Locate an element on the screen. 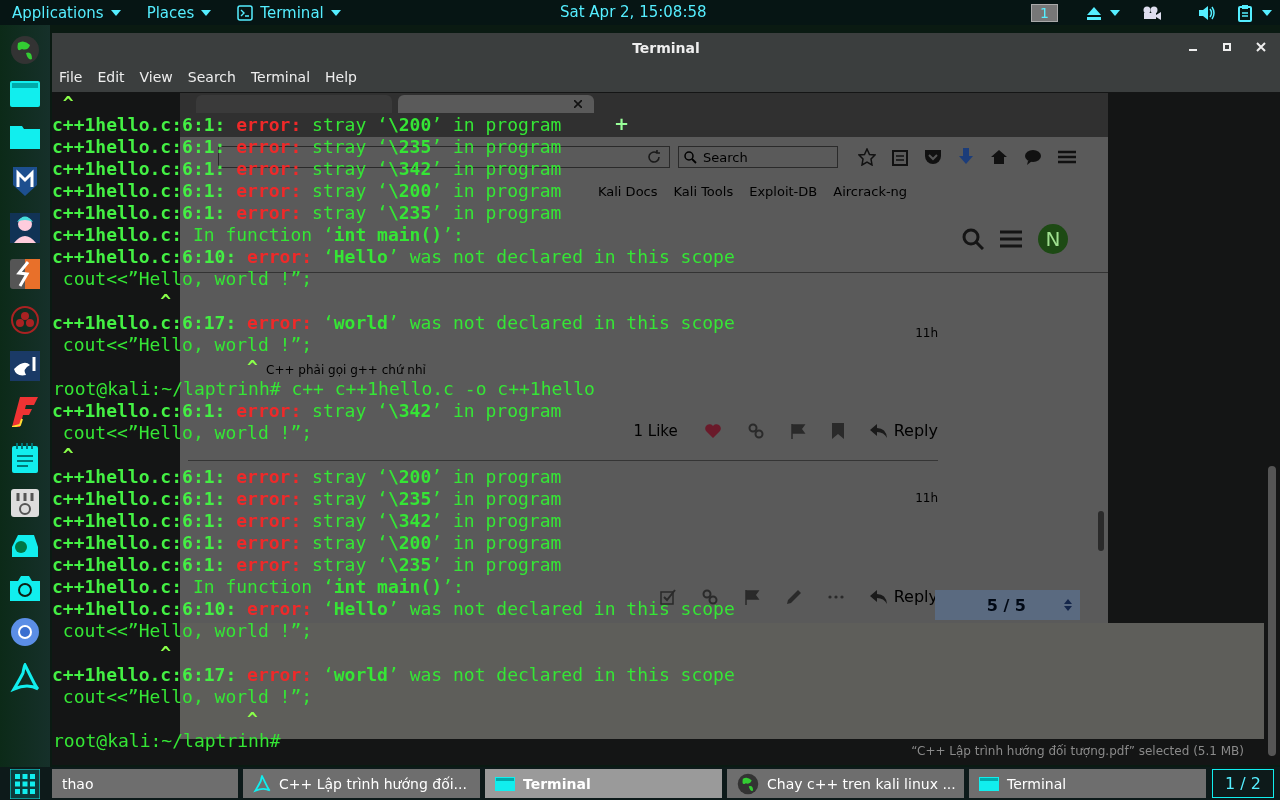 The width and height of the screenshot is (1280, 800). top-menu: Terminal is located at coordinates (289, 12).